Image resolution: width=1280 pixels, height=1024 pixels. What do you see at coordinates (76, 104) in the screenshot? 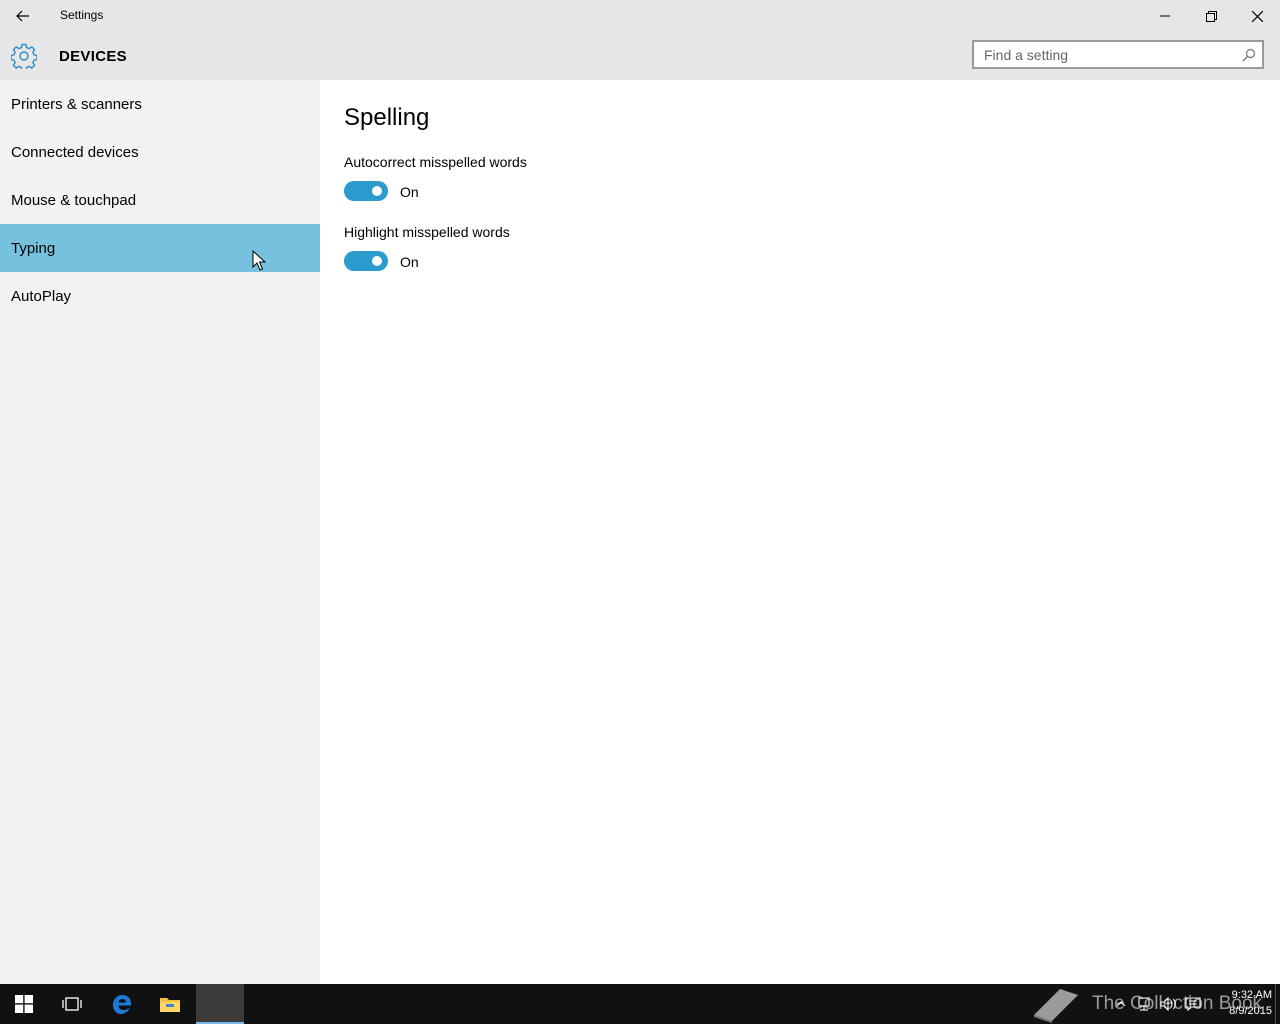
I see `sidebar-item-label: Printers & scanners` at bounding box center [76, 104].